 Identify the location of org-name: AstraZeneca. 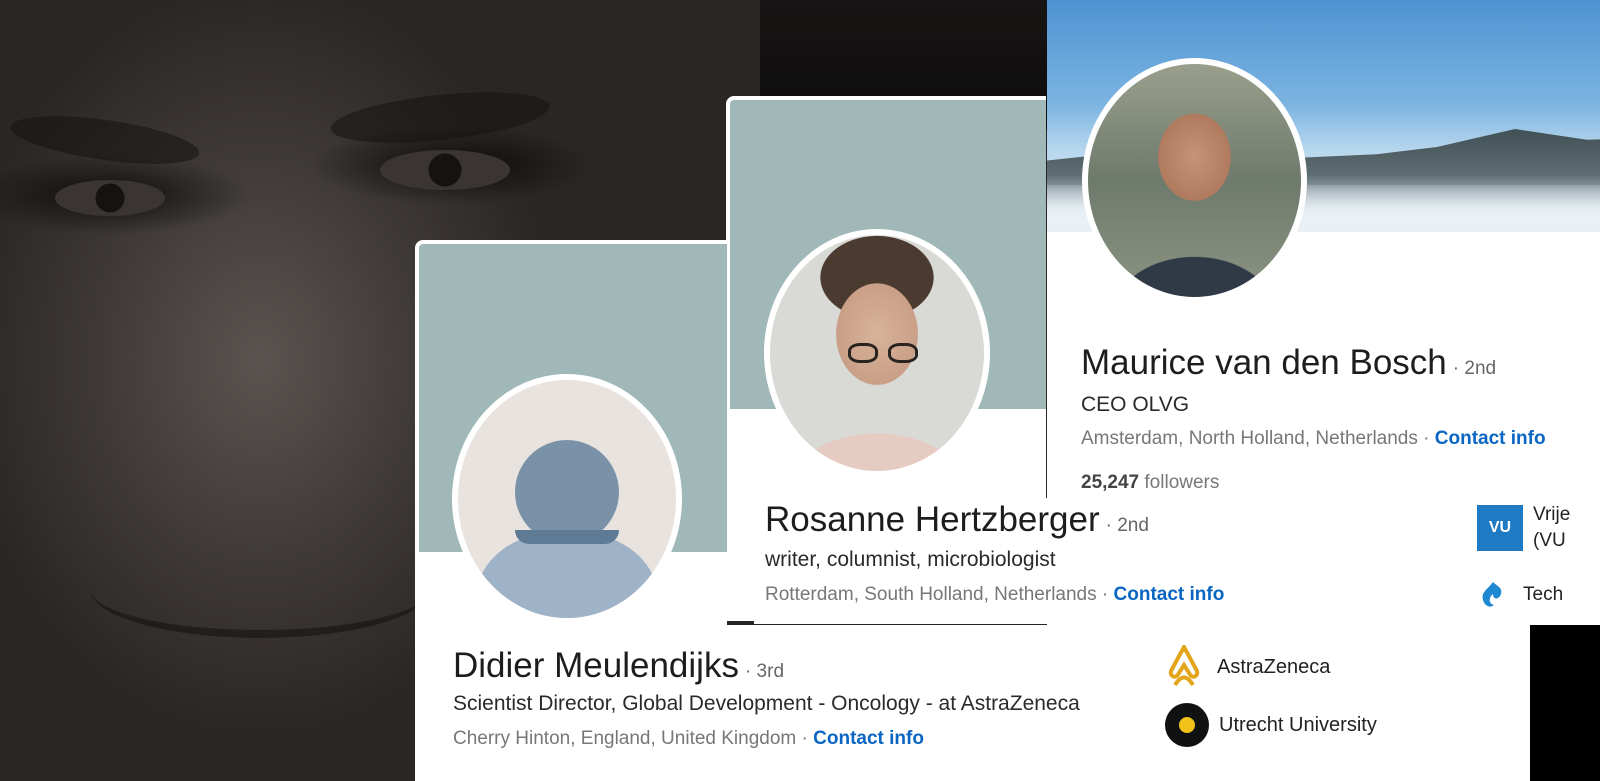
(1274, 666).